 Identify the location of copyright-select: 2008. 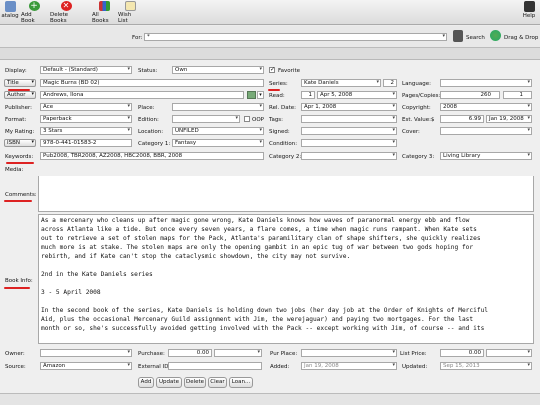
(486, 107).